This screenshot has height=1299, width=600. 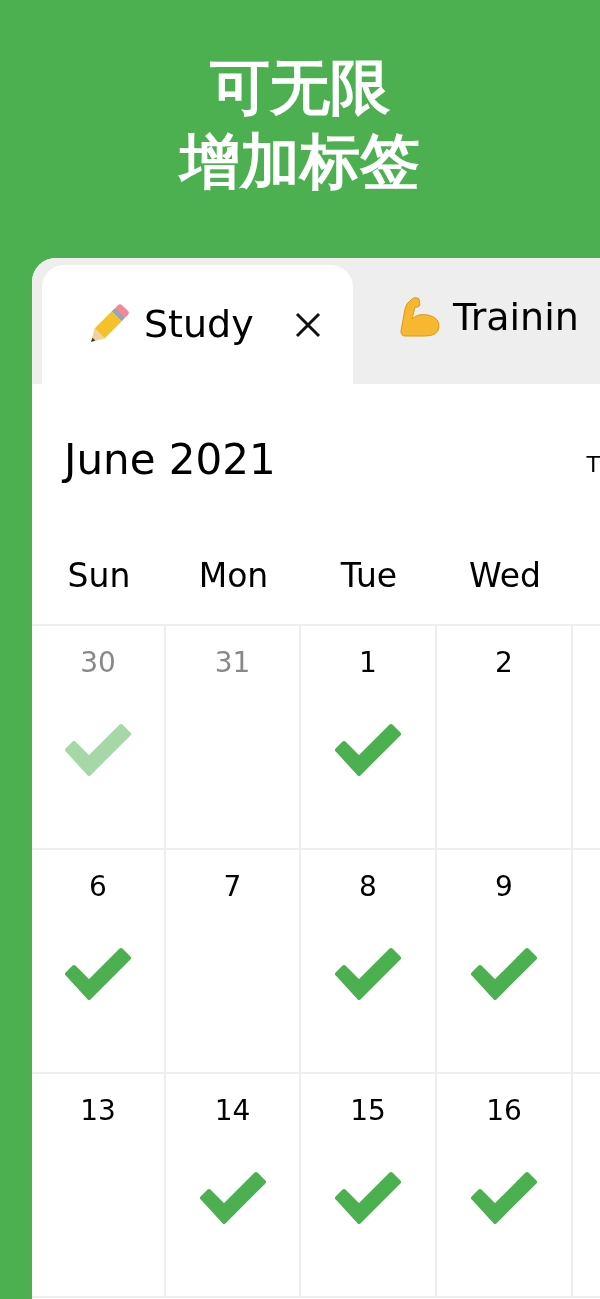 What do you see at coordinates (233, 576) in the screenshot?
I see `weekday-label: Mon` at bounding box center [233, 576].